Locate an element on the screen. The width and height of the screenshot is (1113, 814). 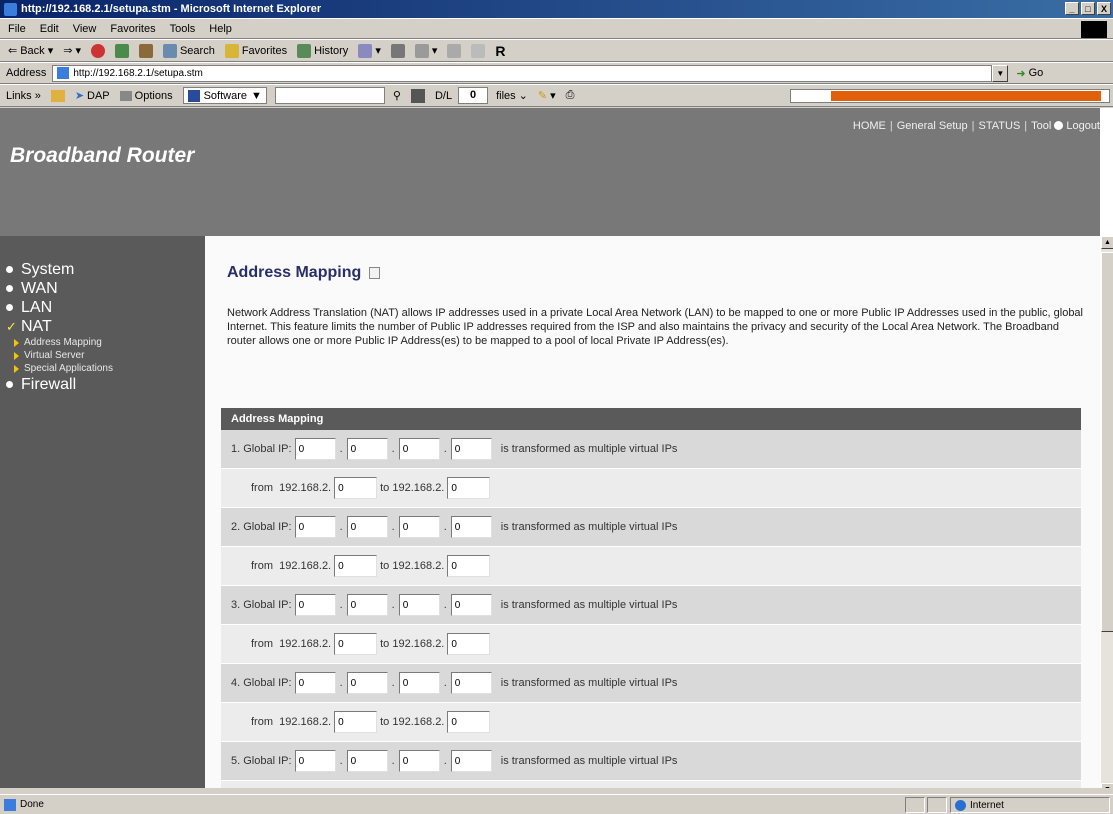
vertical-scrollbar: ▲ ▼ is located at coordinates (1106, 512).